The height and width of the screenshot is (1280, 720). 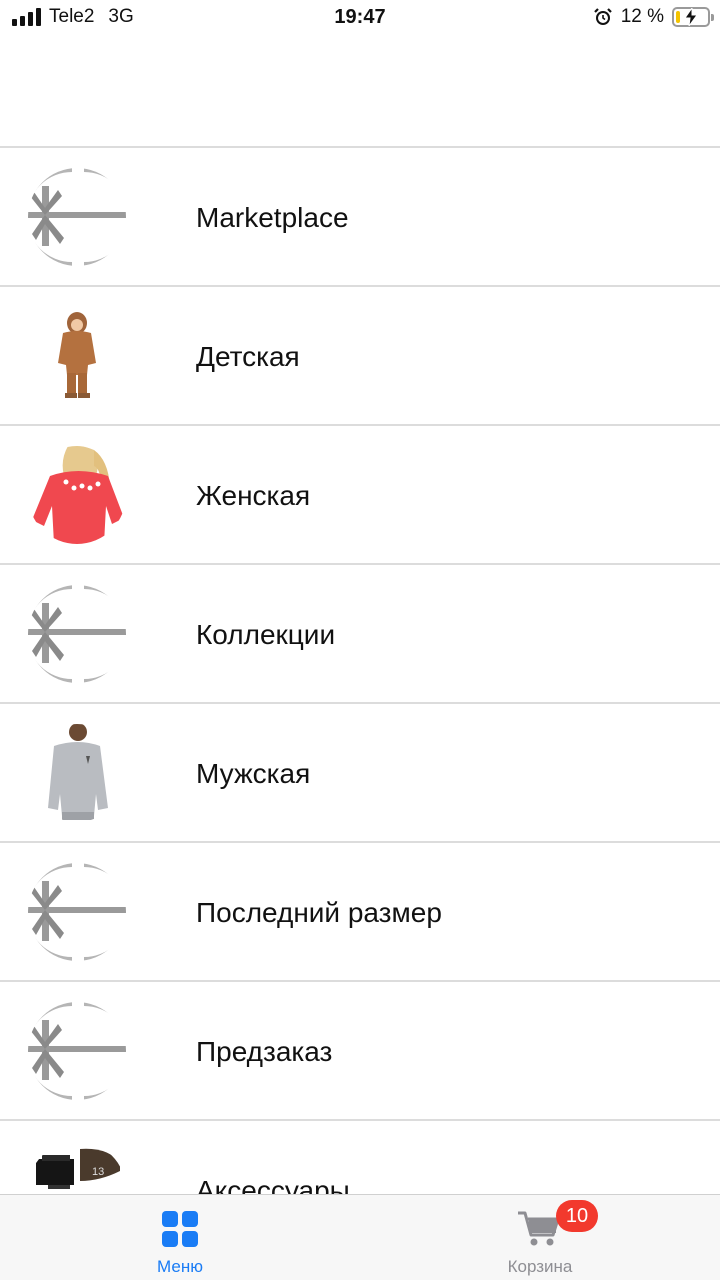 What do you see at coordinates (360, 1051) in the screenshot?
I see `menu-item-preorder: Предзаказ` at bounding box center [360, 1051].